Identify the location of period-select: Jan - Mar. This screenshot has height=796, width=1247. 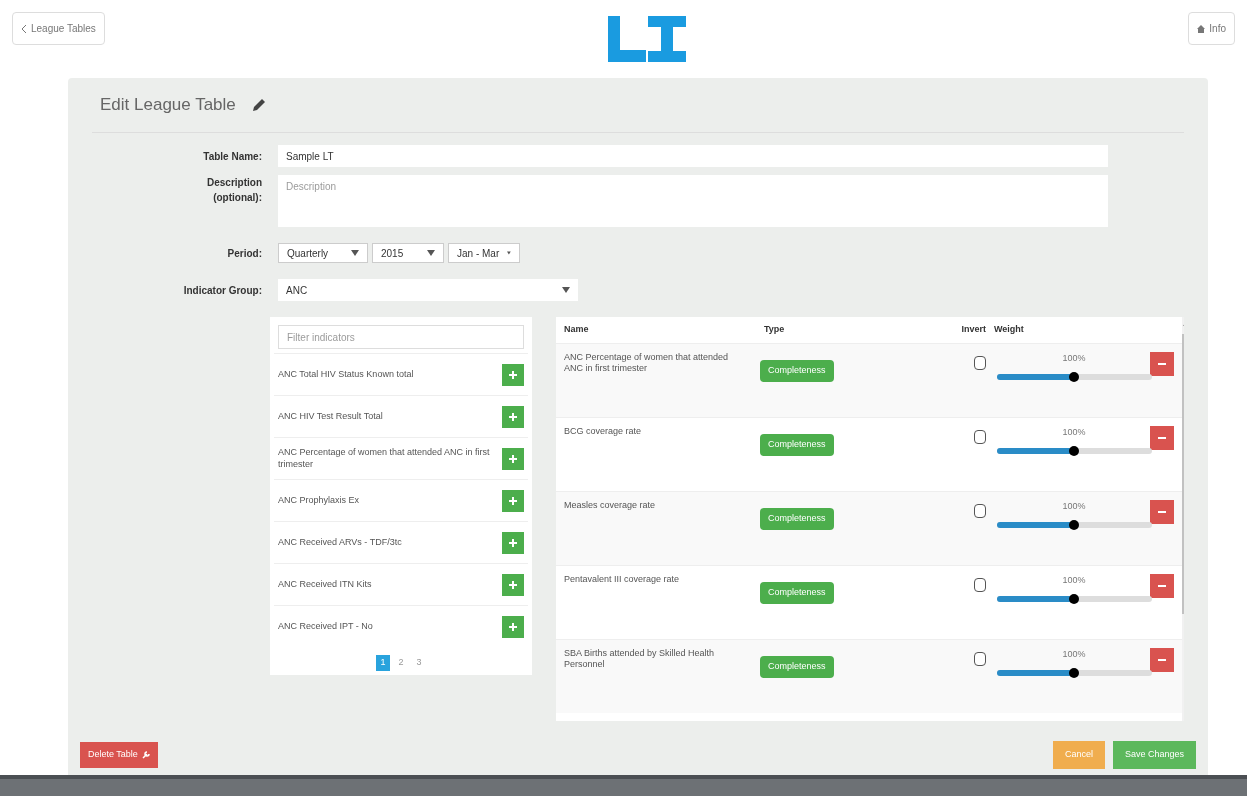
(484, 253).